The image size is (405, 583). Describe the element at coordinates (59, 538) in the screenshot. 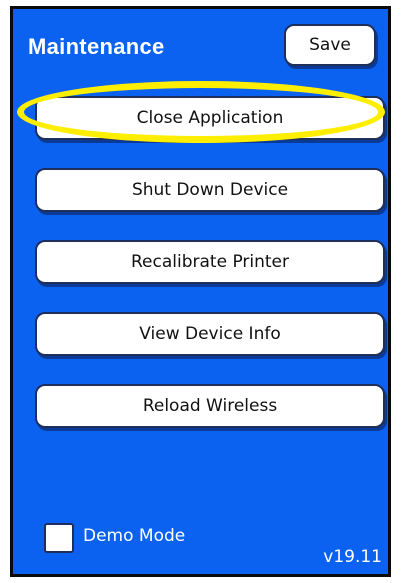

I see `demo-mode-checkbox` at that location.